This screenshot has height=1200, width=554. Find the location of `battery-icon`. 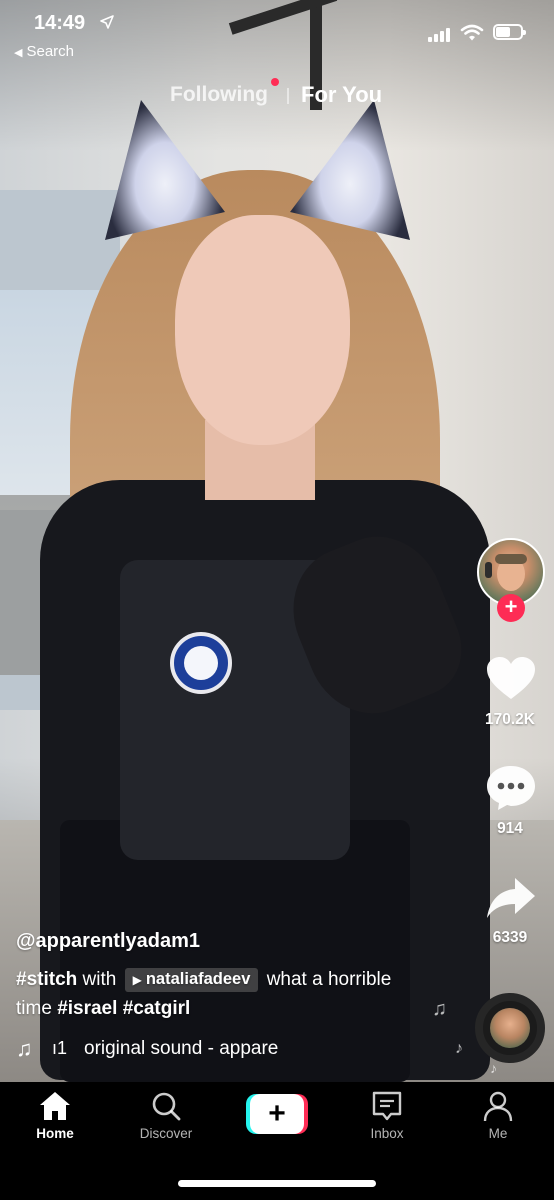

battery-icon is located at coordinates (509, 32).